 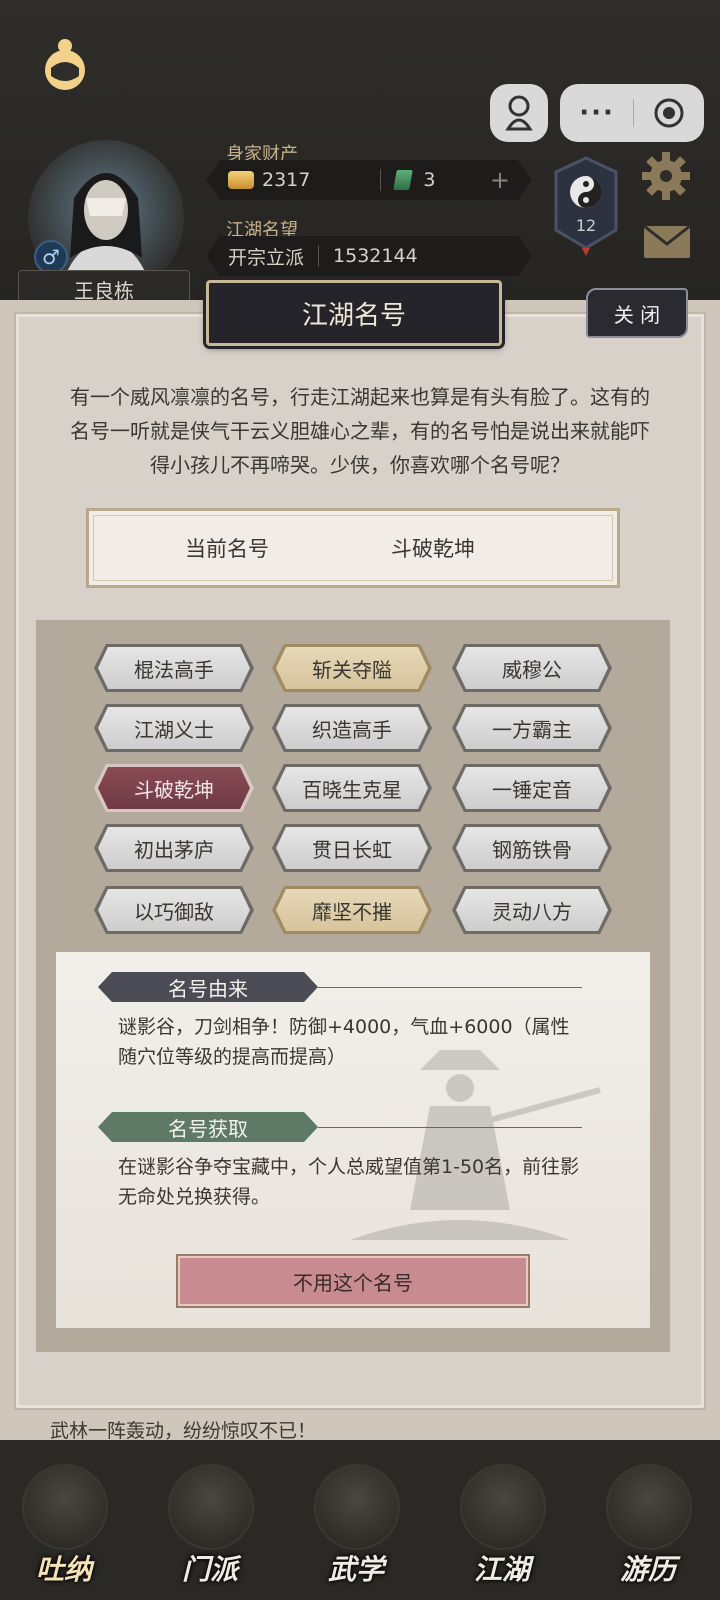 I want to click on title-option: 织造高手, so click(x=352, y=728).